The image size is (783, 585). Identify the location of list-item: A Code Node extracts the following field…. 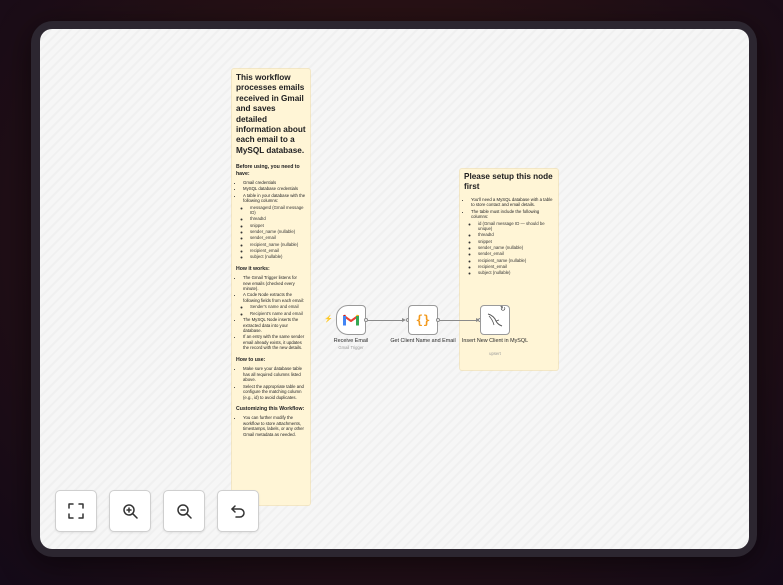
(274, 304).